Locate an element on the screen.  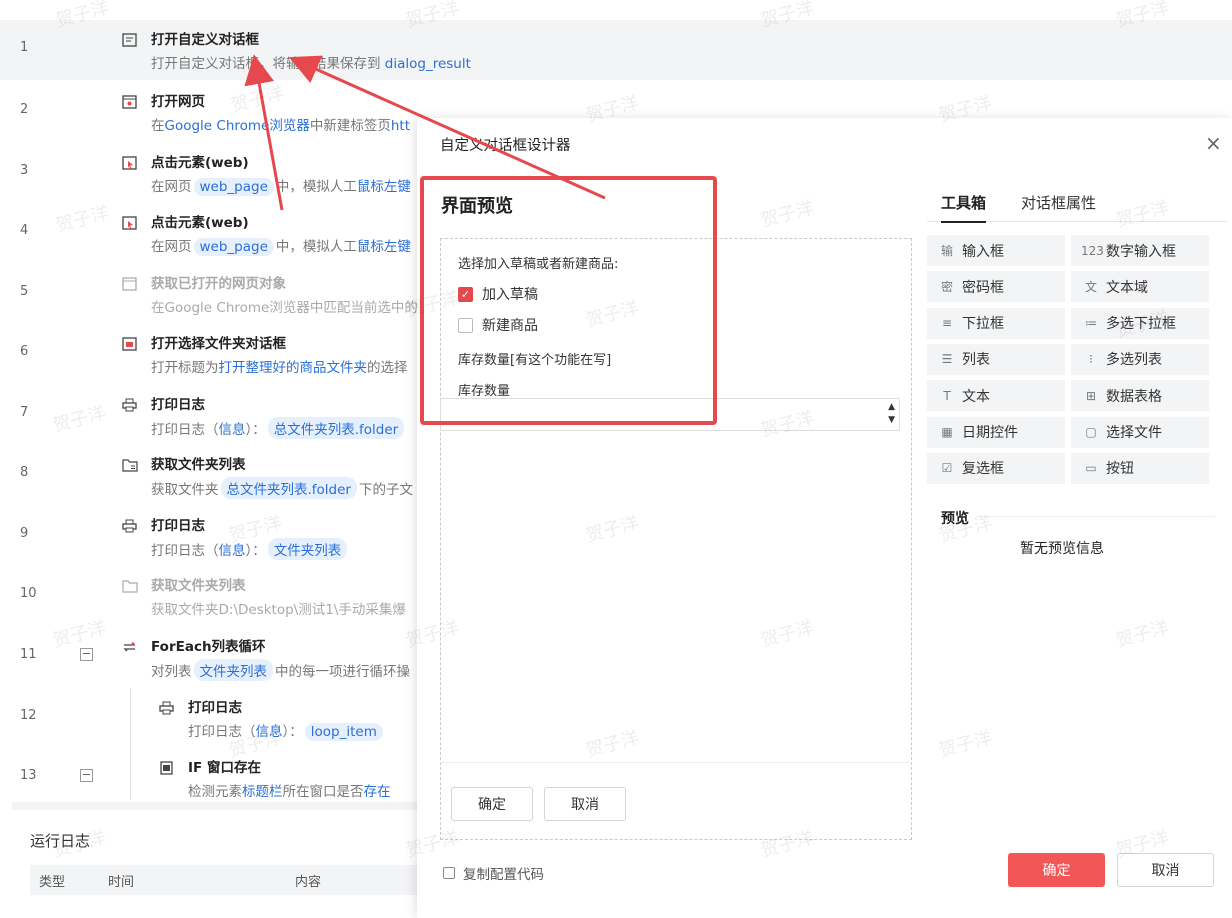
step-desc: 在Google Chrome浏览器中匹配当前选中的 is located at coordinates (284, 308).